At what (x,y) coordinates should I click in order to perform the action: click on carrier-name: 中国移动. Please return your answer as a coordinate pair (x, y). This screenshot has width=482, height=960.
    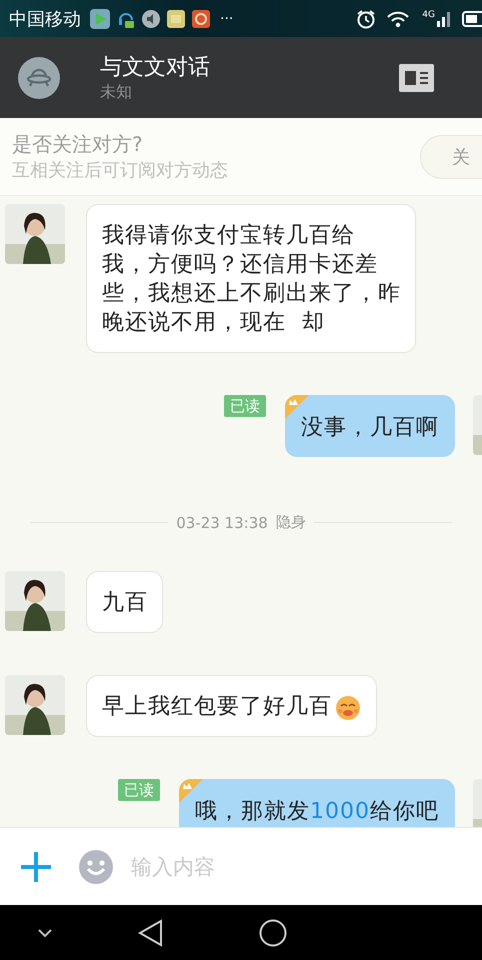
    Looking at the image, I should click on (45, 19).